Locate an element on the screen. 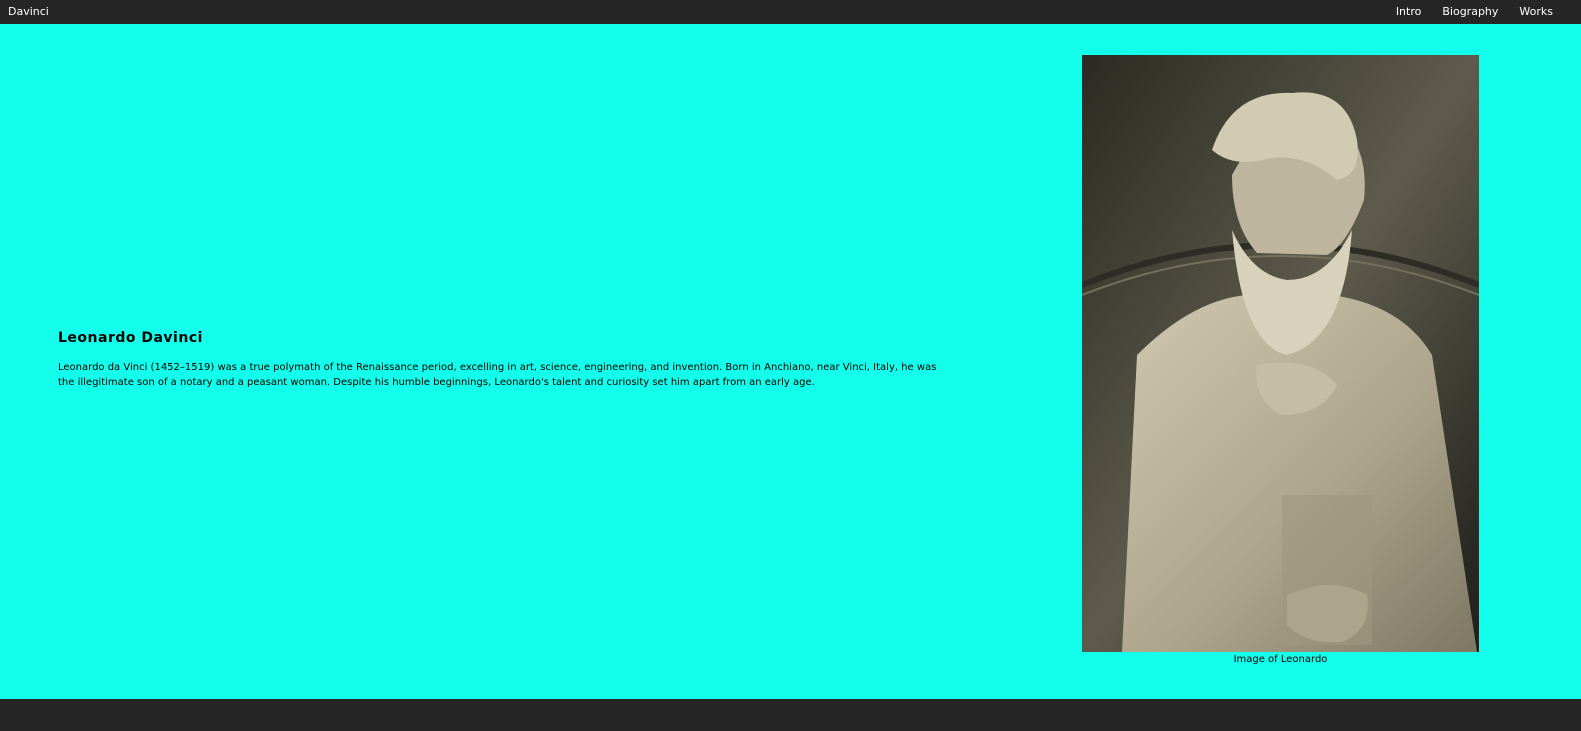 The width and height of the screenshot is (1581, 731). image-caption: Image of Leonardo is located at coordinates (1280, 659).